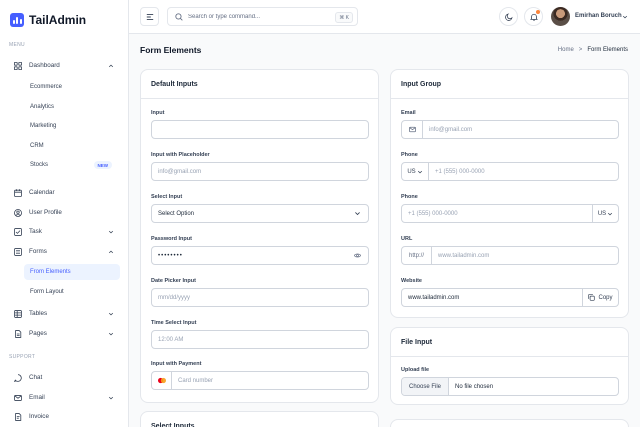  I want to click on sidebar-item-label: User Profile, so click(45, 212).